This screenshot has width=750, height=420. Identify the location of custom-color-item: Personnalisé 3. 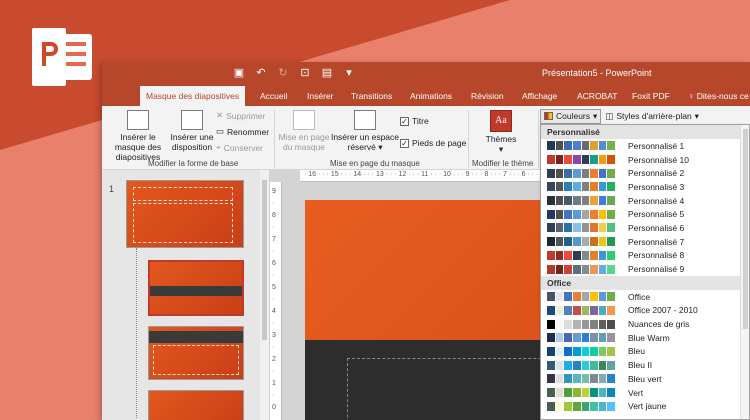
(645, 187).